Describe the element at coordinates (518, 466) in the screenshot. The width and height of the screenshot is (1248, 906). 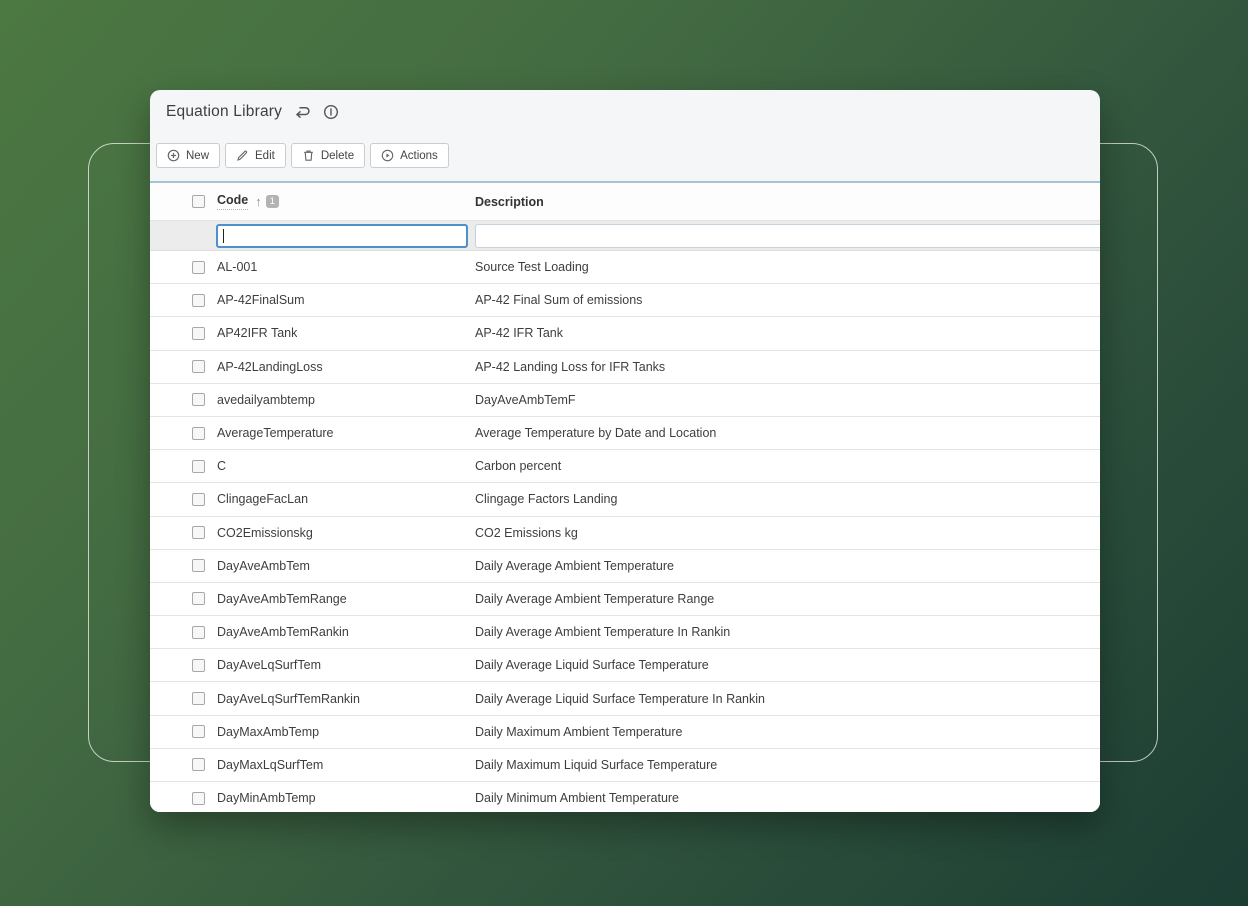
I see `row-description: Carbon percent` at that location.